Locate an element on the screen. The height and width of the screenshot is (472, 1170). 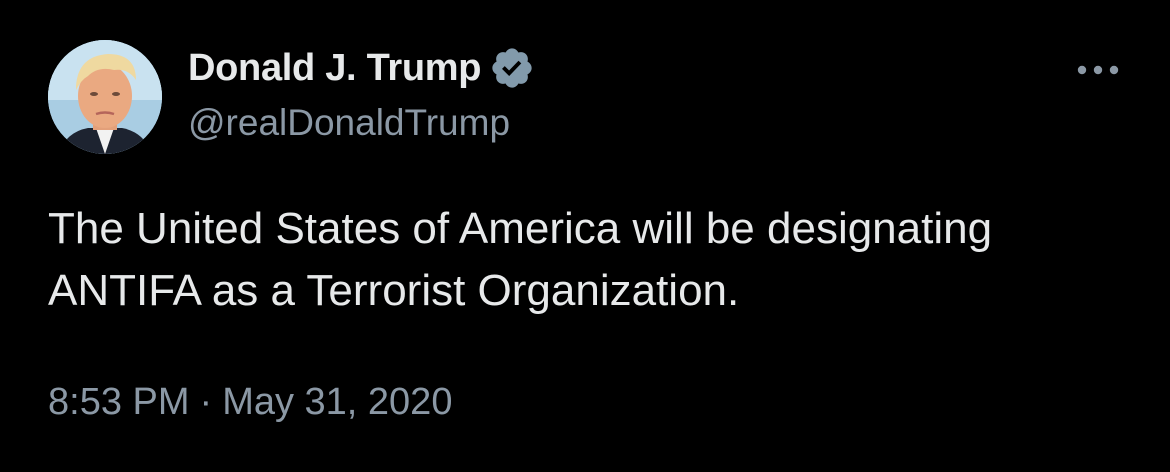
tweet-date: May 31, 2020 is located at coordinates (337, 402).